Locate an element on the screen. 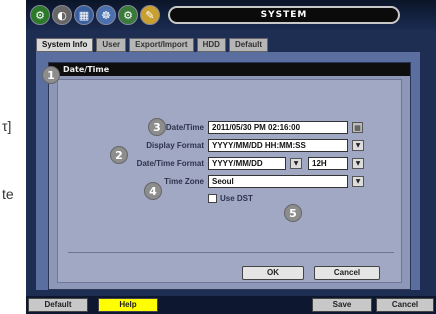 The image size is (436, 314). time-zone-label: Time Zone is located at coordinates (184, 181).